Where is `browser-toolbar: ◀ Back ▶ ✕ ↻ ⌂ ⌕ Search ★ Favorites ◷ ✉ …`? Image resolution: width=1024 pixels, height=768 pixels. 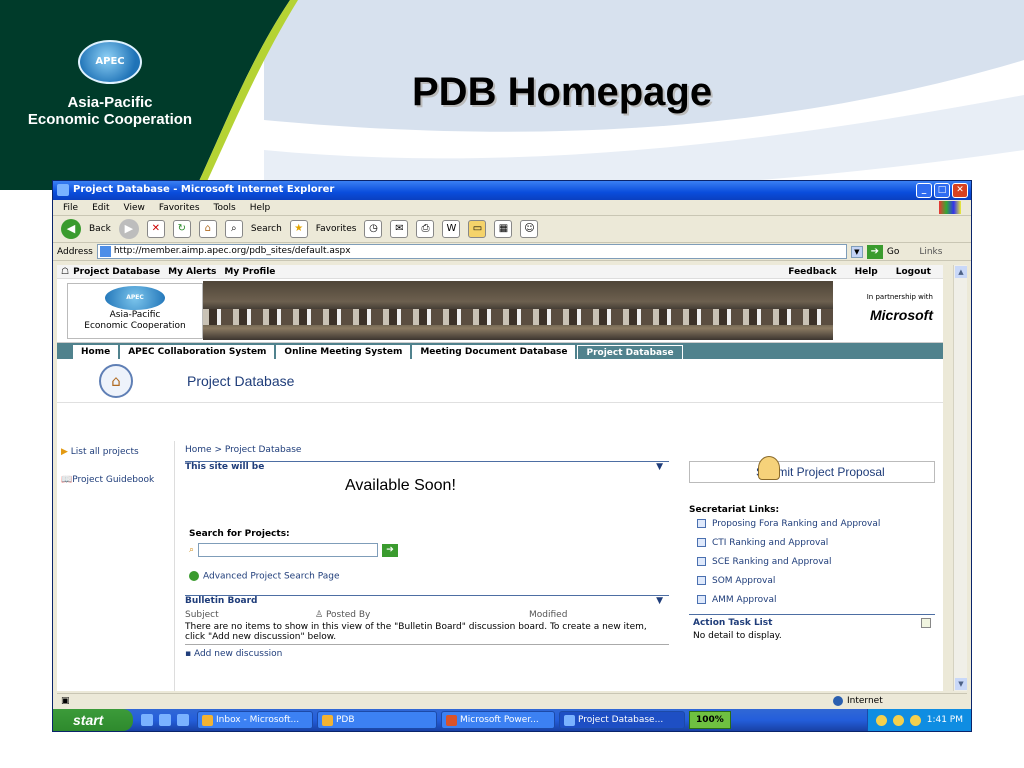 browser-toolbar: ◀ Back ▶ ✕ ↻ ⌂ ⌕ Search ★ Favorites ◷ ✉ … is located at coordinates (512, 229).